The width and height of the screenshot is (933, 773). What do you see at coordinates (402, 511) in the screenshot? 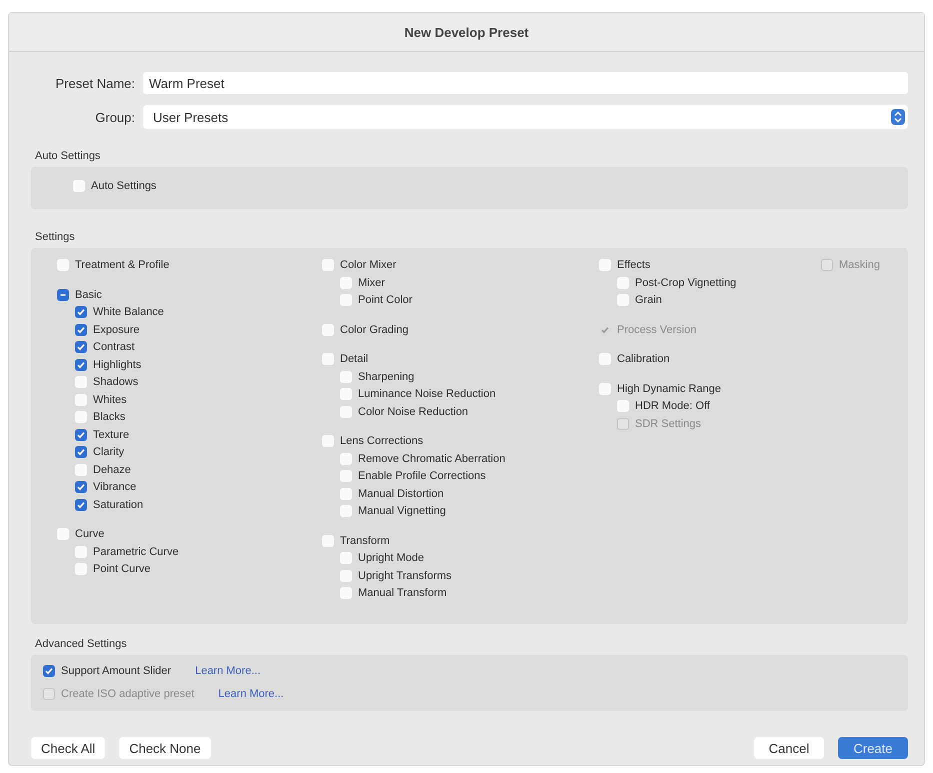
I see `checkbox-label: Manual Vignetting` at bounding box center [402, 511].